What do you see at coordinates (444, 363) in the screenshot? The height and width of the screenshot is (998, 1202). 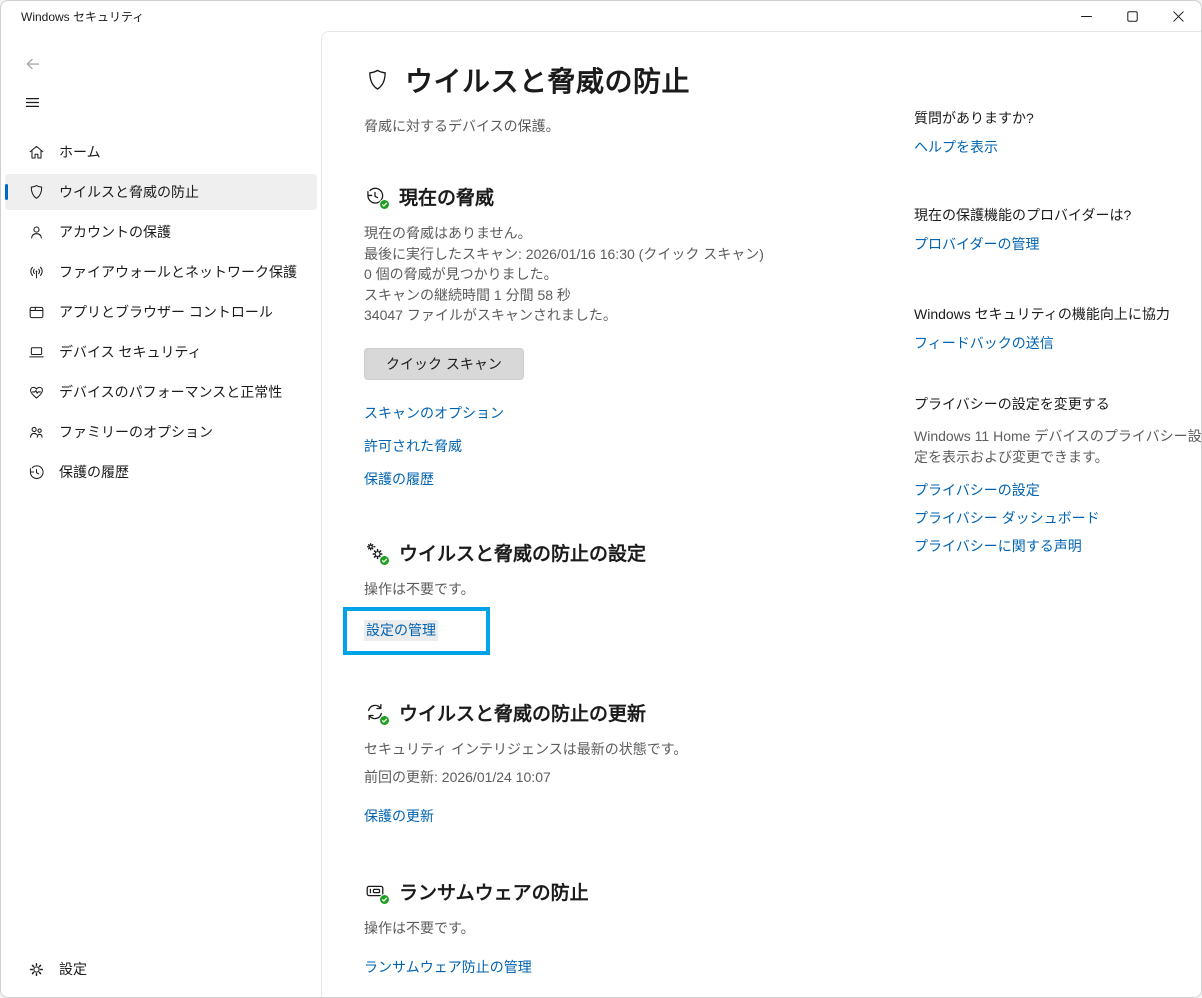 I see `quick-scan-button: クイック スキャン` at bounding box center [444, 363].